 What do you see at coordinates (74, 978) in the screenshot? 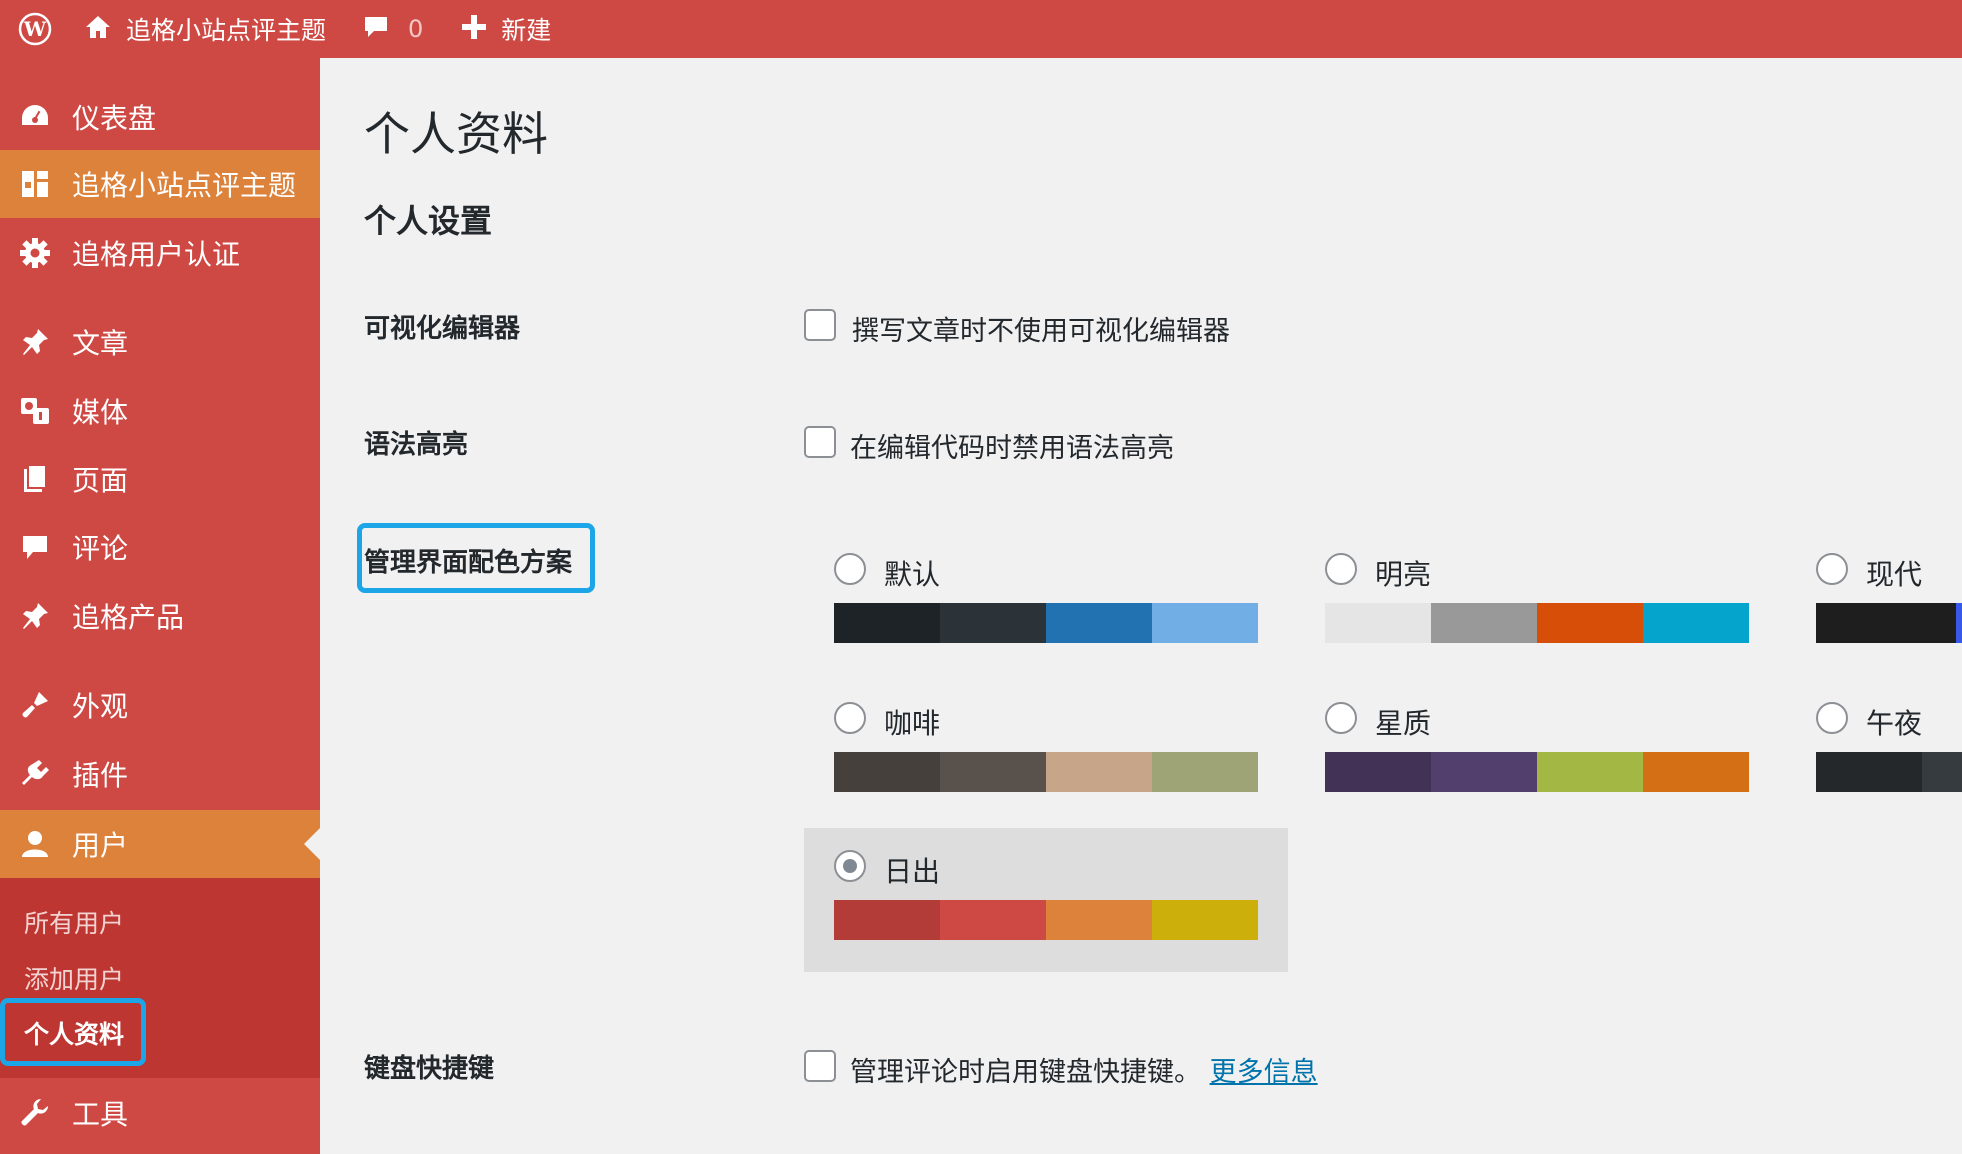
I see `submenu-add-user: 添加用户` at bounding box center [74, 978].